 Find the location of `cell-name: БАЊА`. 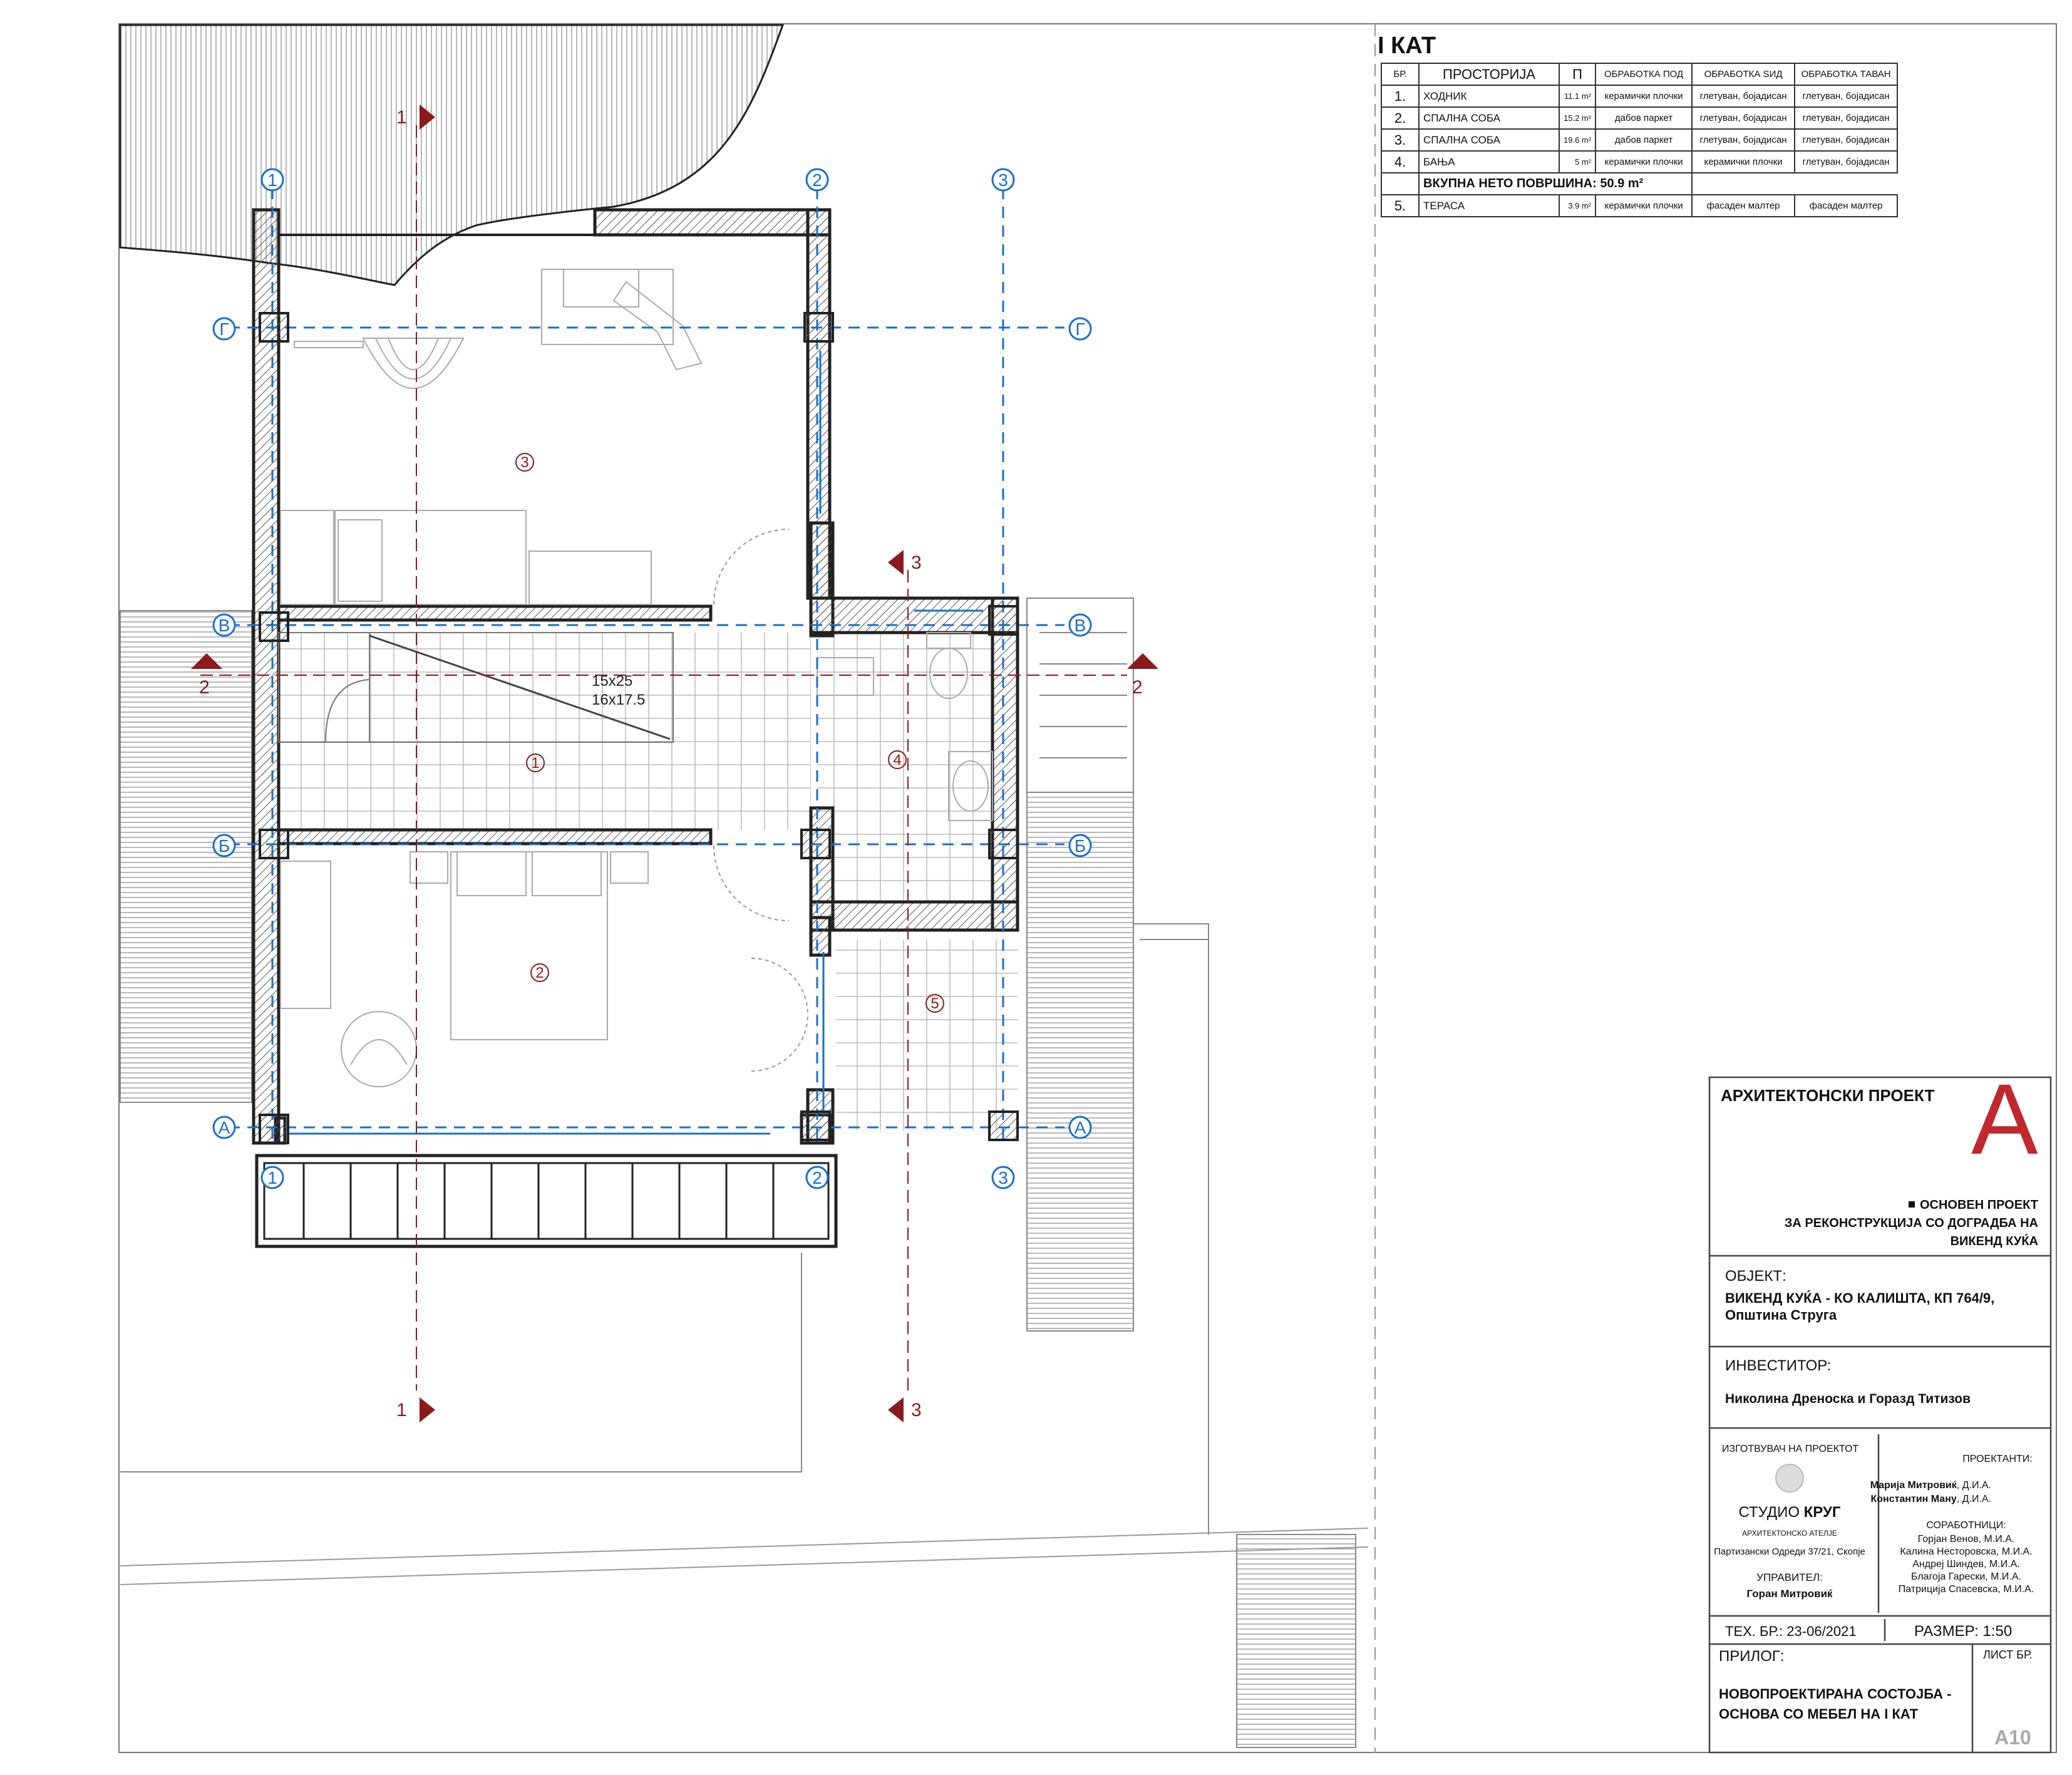

cell-name: БАЊА is located at coordinates (1489, 161).